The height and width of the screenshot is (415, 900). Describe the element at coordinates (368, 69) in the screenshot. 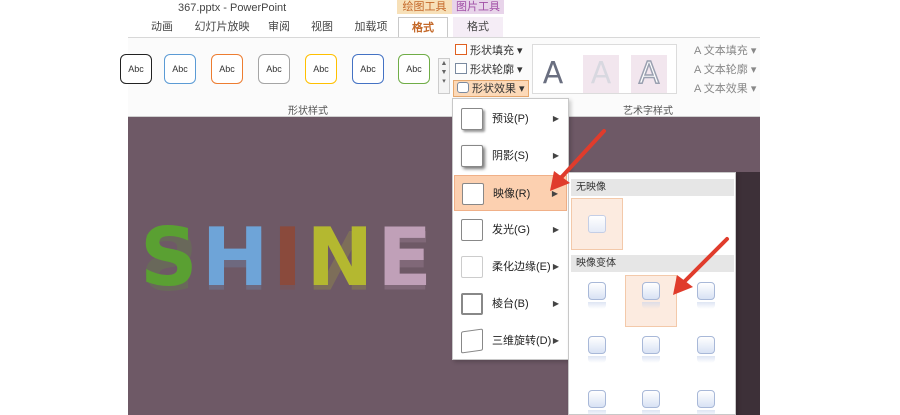

I see `shape-style-thumb-6: Abc` at that location.